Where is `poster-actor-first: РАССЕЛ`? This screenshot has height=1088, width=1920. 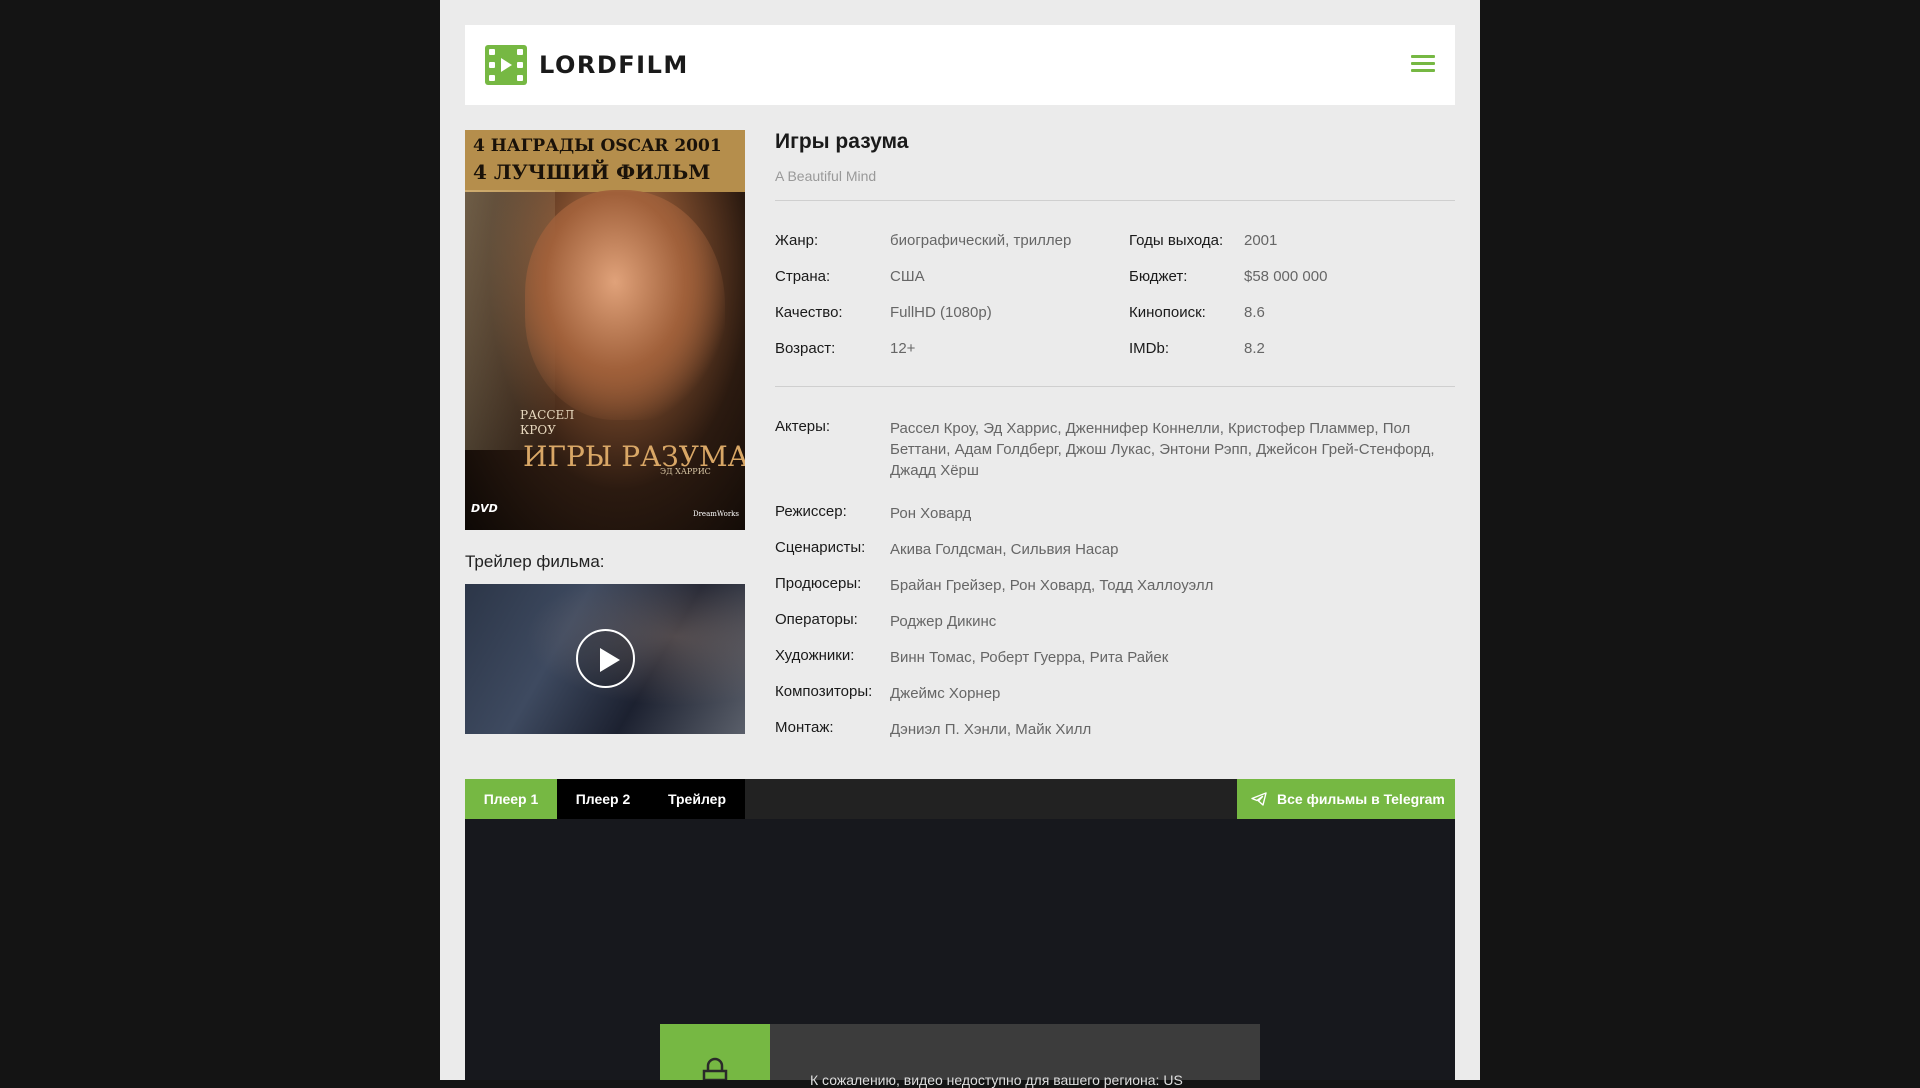 poster-actor-first: РАССЕЛ is located at coordinates (547, 415).